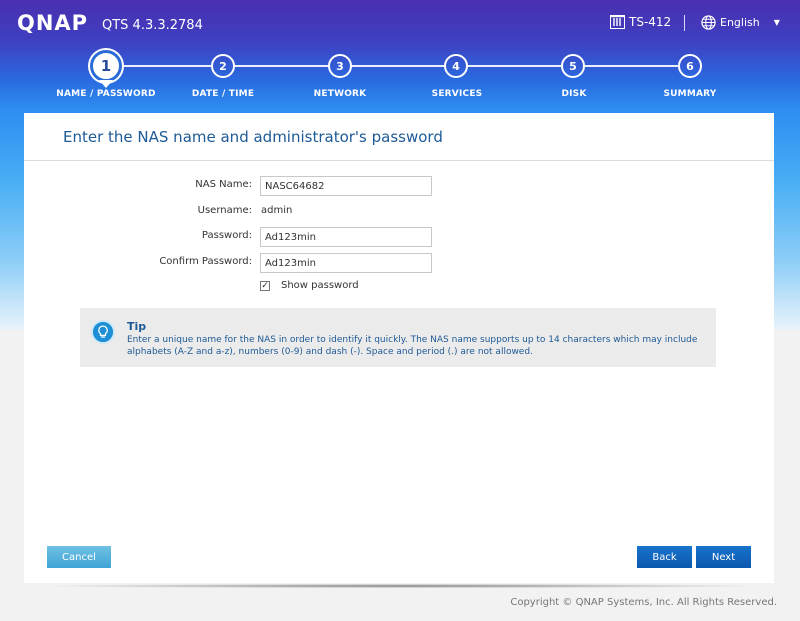 The height and width of the screenshot is (621, 800). I want to click on language-selector: English ▼, so click(740, 22).